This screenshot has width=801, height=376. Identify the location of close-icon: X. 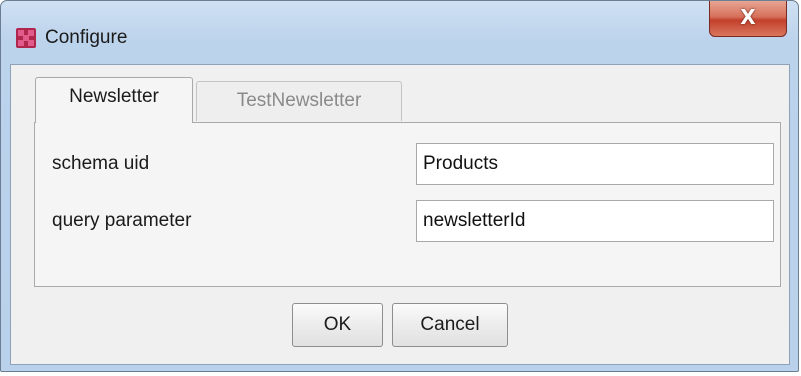
(748, 17).